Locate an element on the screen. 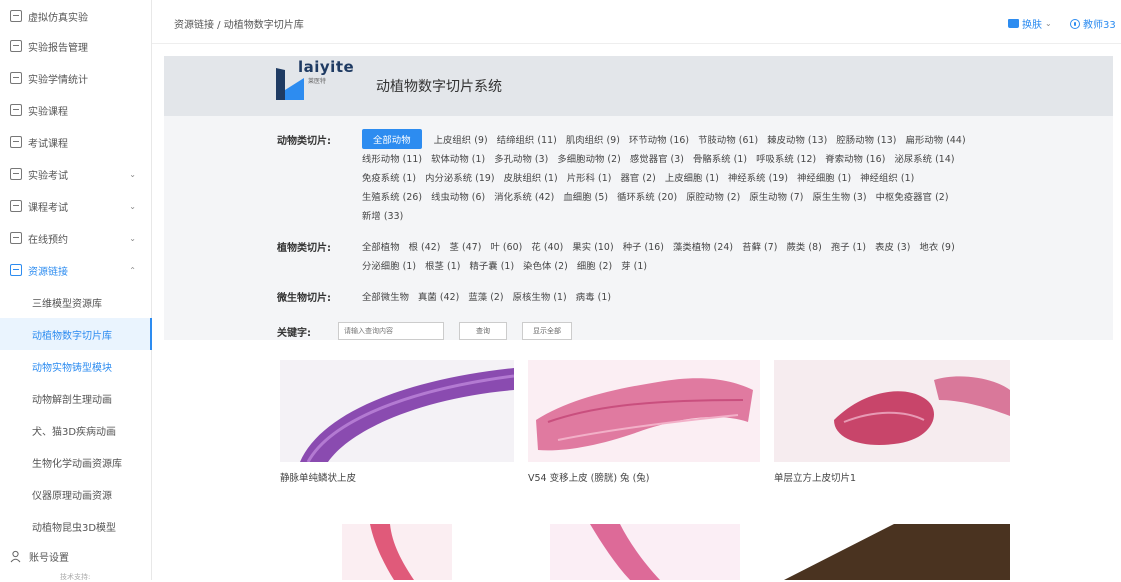 The height and width of the screenshot is (582, 1121). user-menu: 教师33 is located at coordinates (1093, 23).